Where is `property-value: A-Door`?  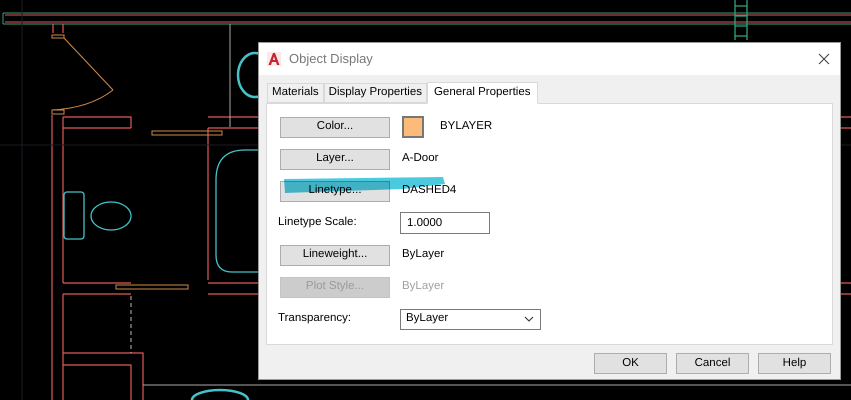 property-value: A-Door is located at coordinates (420, 158).